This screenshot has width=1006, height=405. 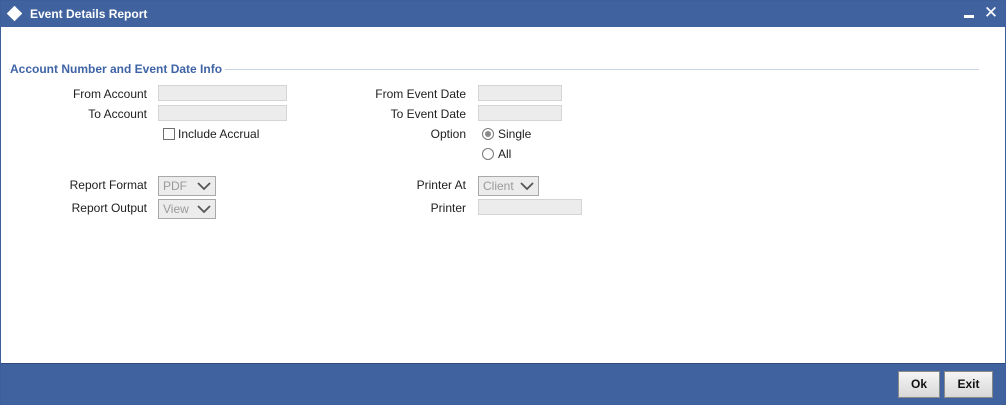 I want to click on report-format-select: PDF, so click(x=187, y=186).